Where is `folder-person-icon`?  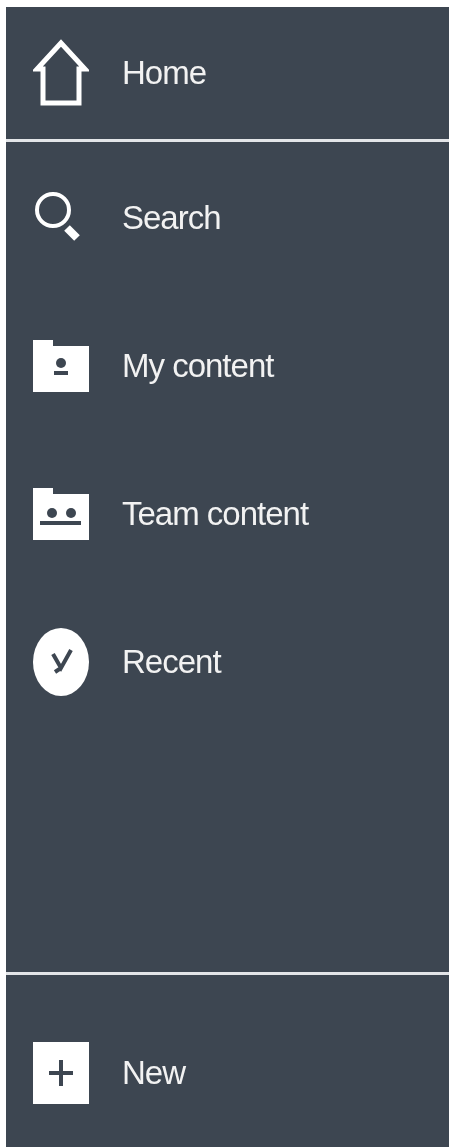 folder-person-icon is located at coordinates (61, 366).